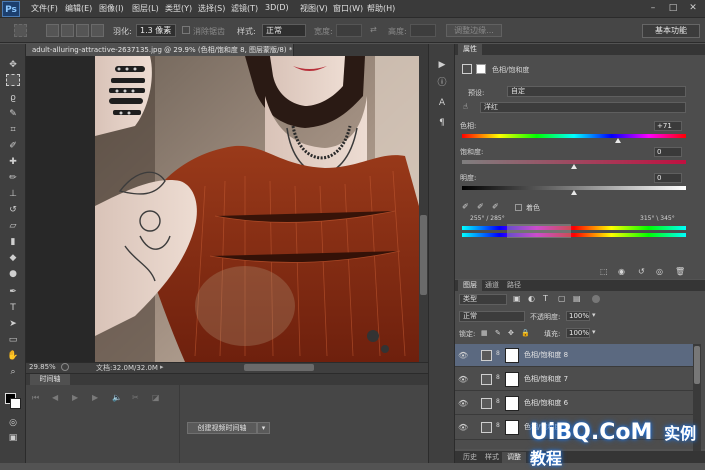  I want to click on menu-window: 窗口(W), so click(348, 8).